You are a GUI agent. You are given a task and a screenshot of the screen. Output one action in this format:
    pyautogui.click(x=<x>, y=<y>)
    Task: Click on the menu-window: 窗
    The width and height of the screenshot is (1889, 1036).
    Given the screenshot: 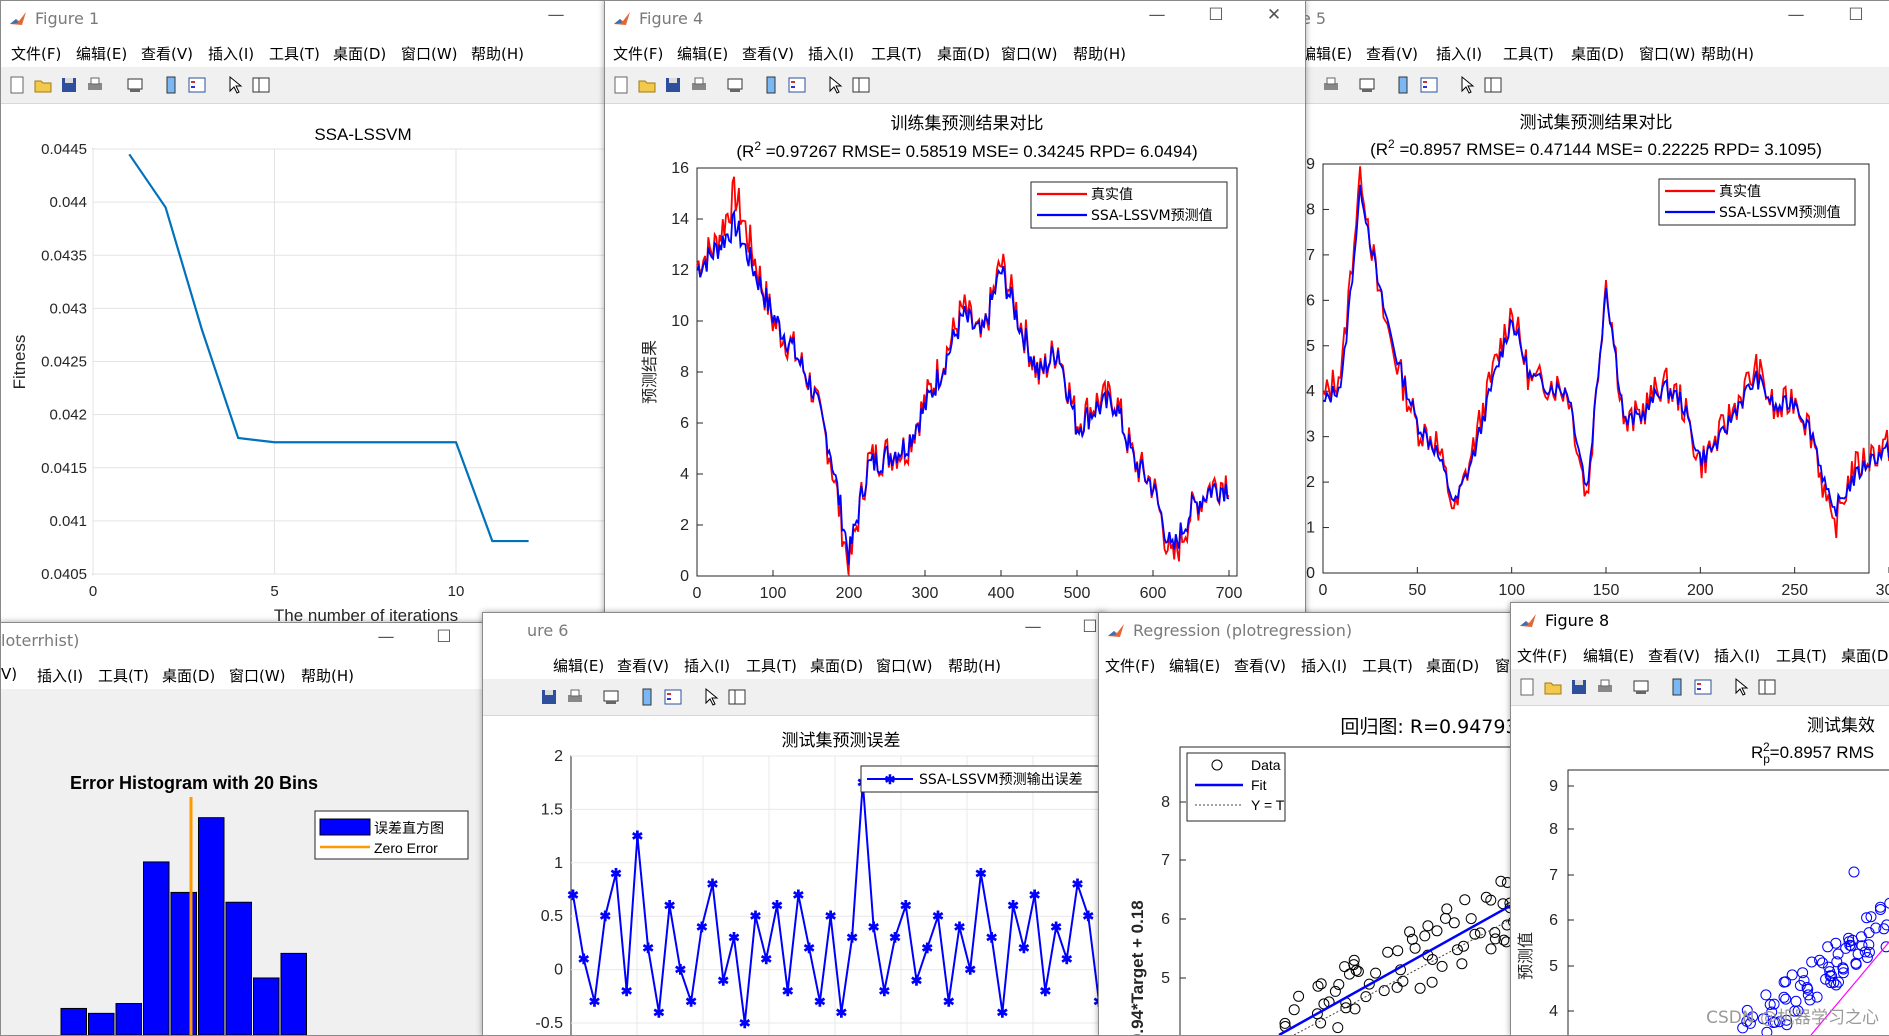 What is the action you would take?
    pyautogui.click(x=1502, y=665)
    